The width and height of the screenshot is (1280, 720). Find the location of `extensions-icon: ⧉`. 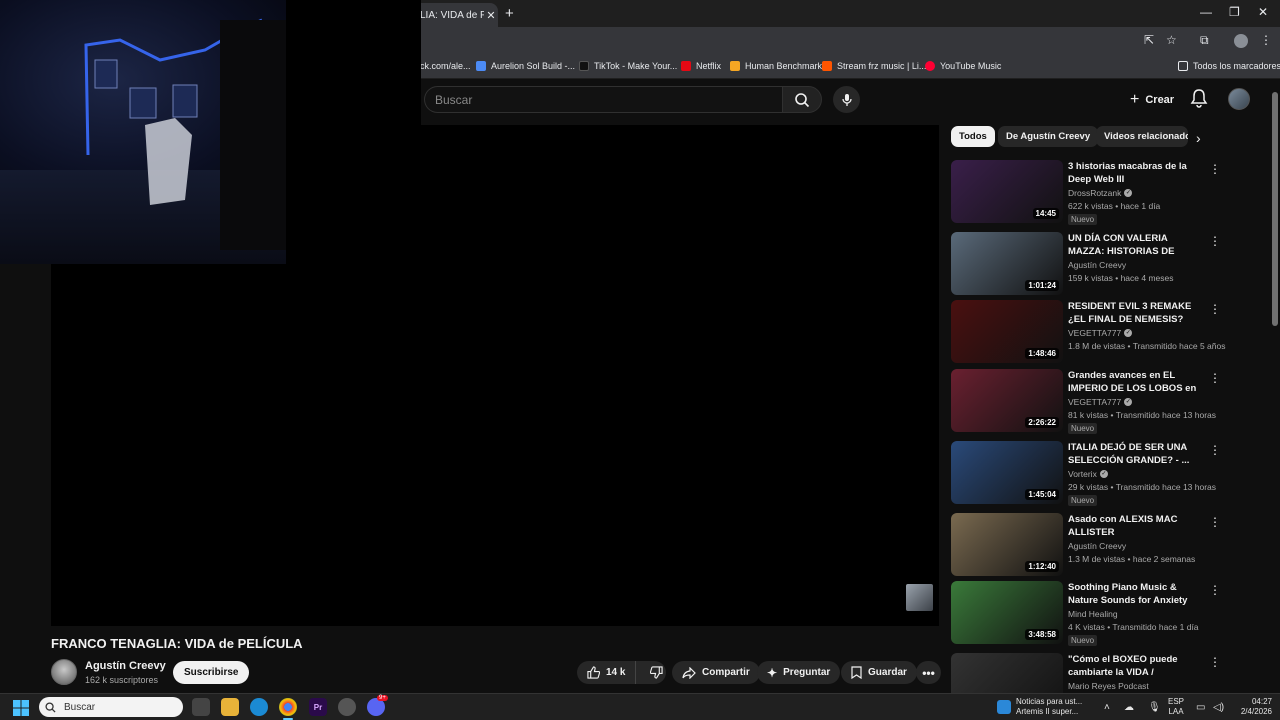

extensions-icon: ⧉ is located at coordinates (1204, 40).